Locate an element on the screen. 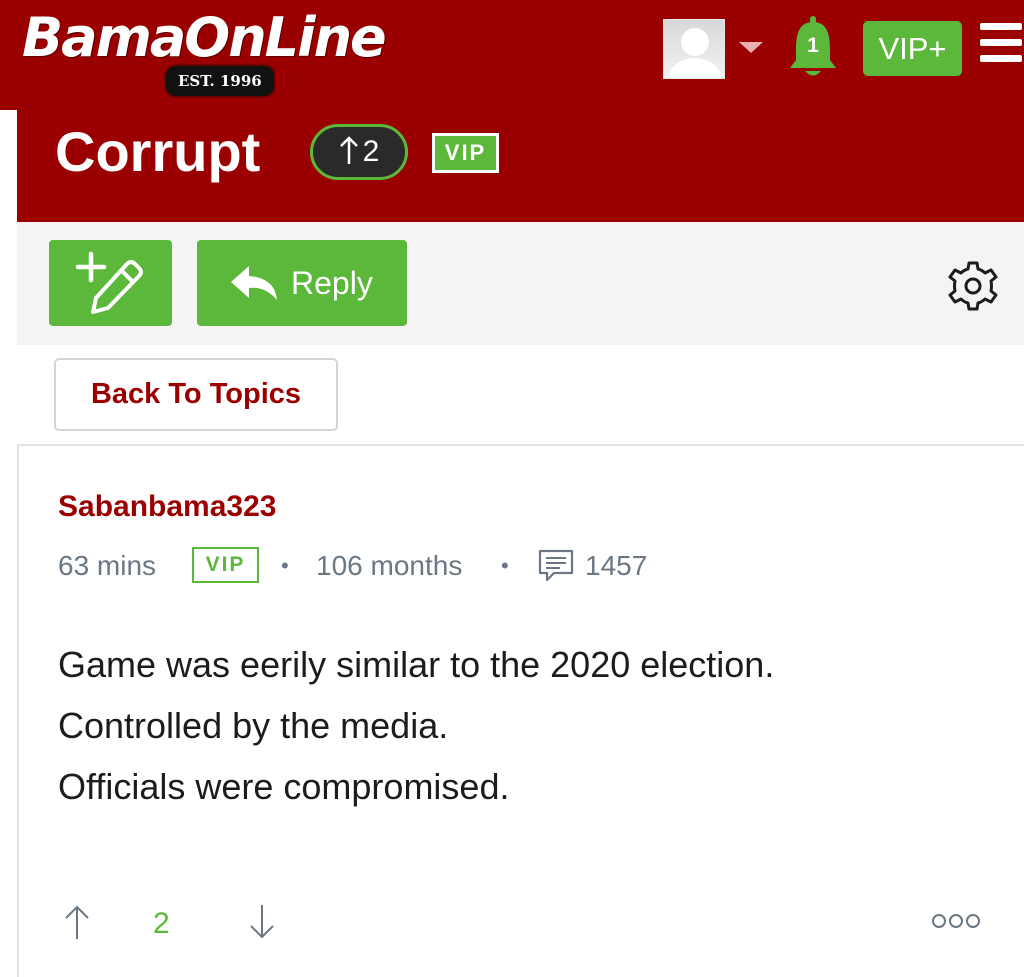 The height and width of the screenshot is (977, 1024). post-options-button is located at coordinates (956, 921).